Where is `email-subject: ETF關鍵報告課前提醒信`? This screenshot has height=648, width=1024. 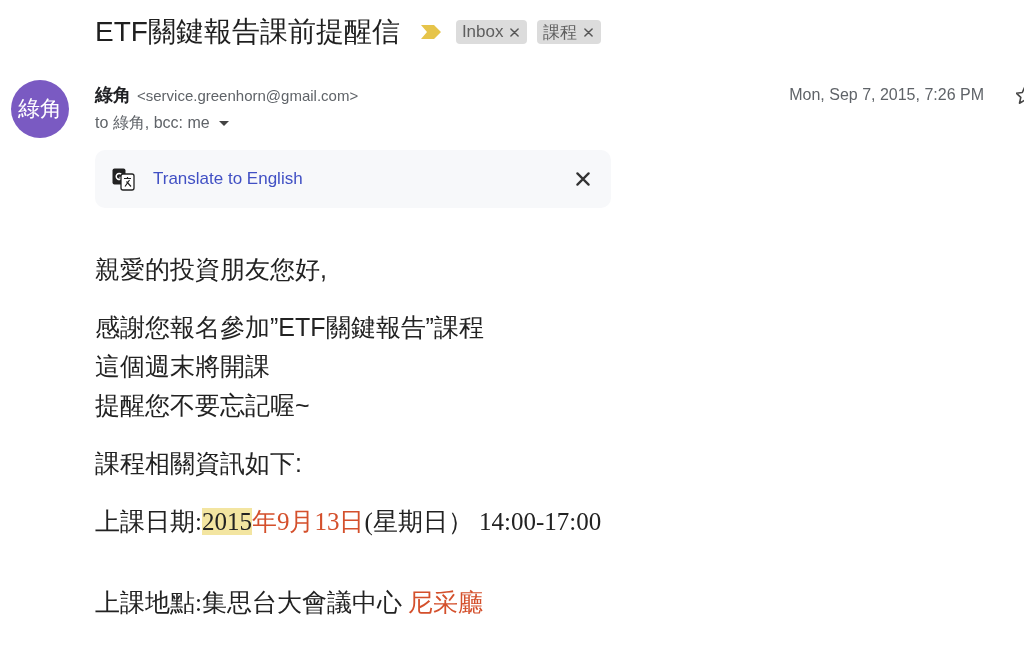
email-subject: ETF關鍵報告課前提醒信 is located at coordinates (247, 32).